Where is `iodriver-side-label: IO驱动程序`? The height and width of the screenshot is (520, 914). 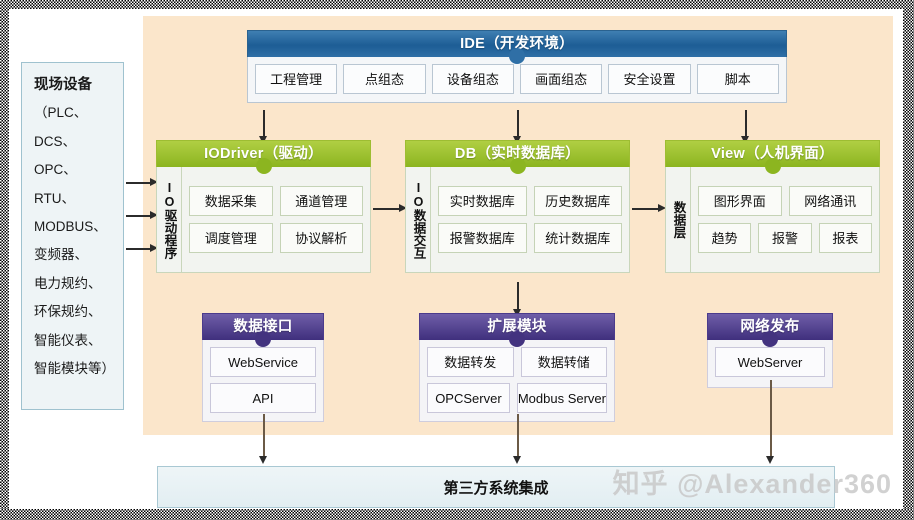 iodriver-side-label: IO驱动程序 is located at coordinates (169, 219).